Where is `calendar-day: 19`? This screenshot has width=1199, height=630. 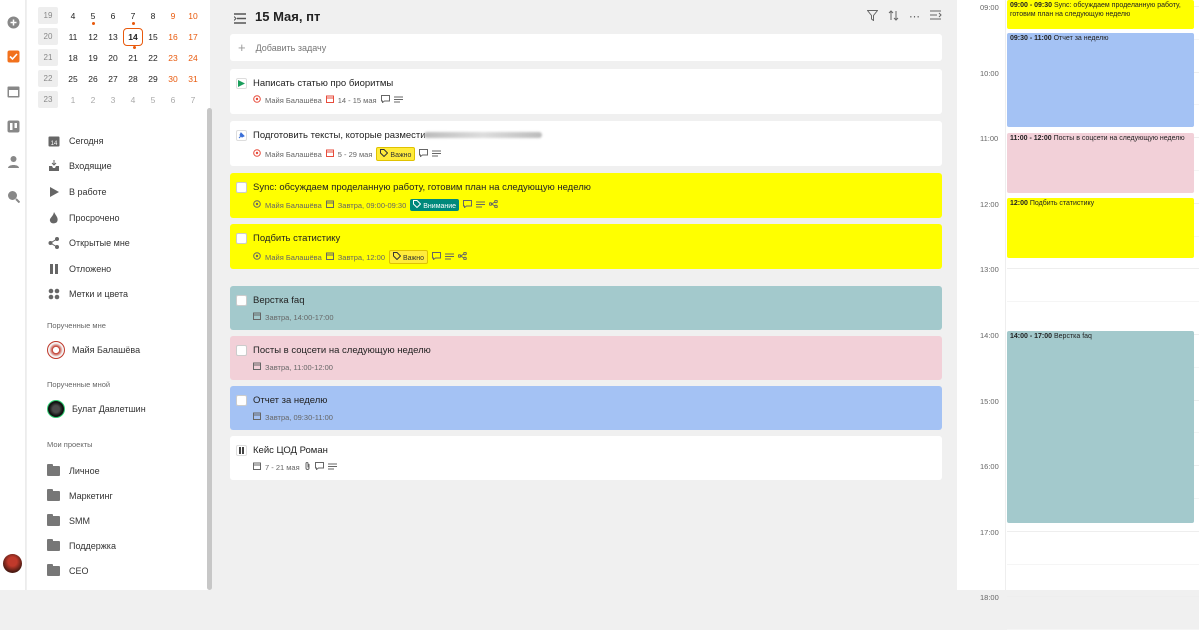 calendar-day: 19 is located at coordinates (93, 58).